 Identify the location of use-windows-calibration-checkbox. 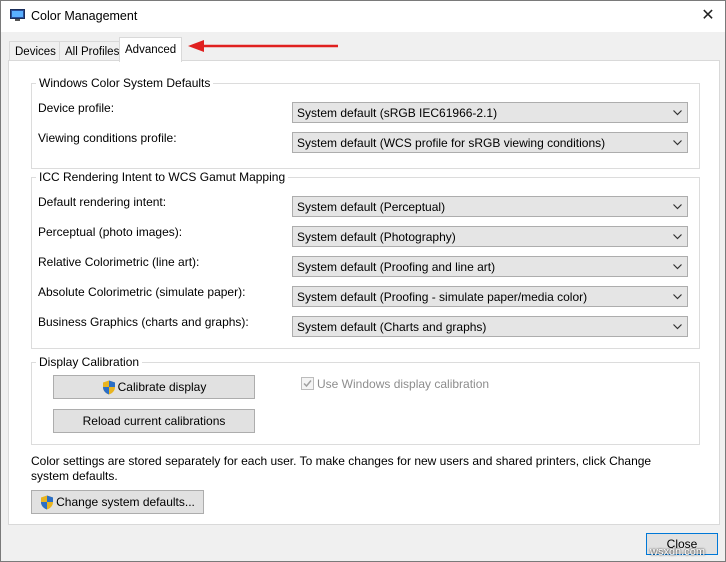
(307, 383).